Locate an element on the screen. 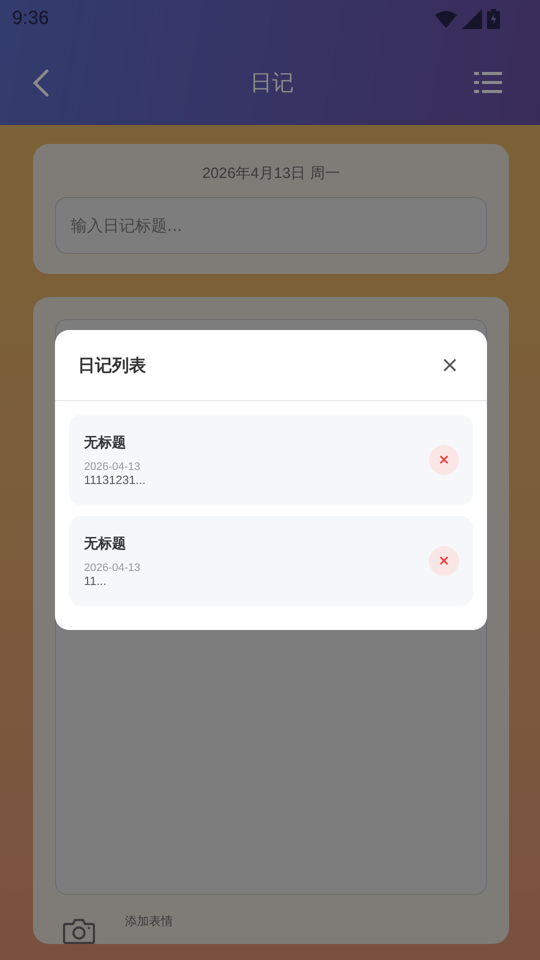  diary-entry: 无标题 2026-04-13 11131231... × is located at coordinates (271, 460).